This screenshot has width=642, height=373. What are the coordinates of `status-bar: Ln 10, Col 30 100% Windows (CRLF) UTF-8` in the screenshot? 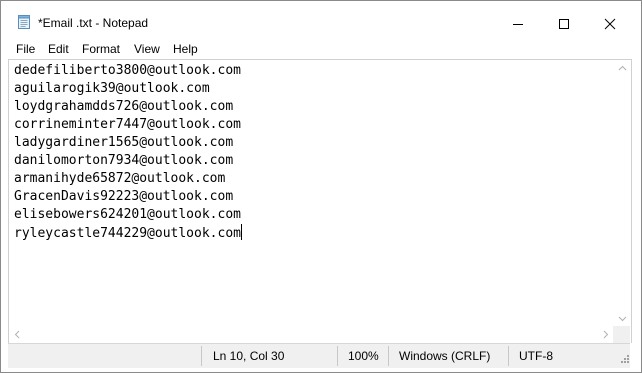 It's located at (319, 355).